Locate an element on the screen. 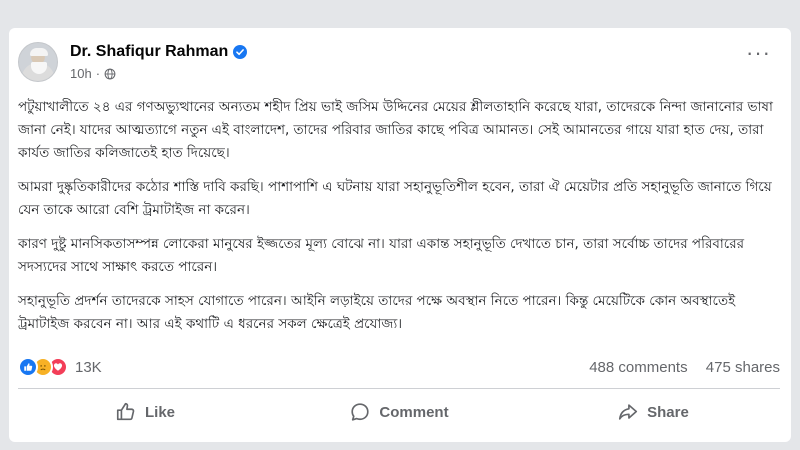  thumbs-up-icon is located at coordinates (125, 411).